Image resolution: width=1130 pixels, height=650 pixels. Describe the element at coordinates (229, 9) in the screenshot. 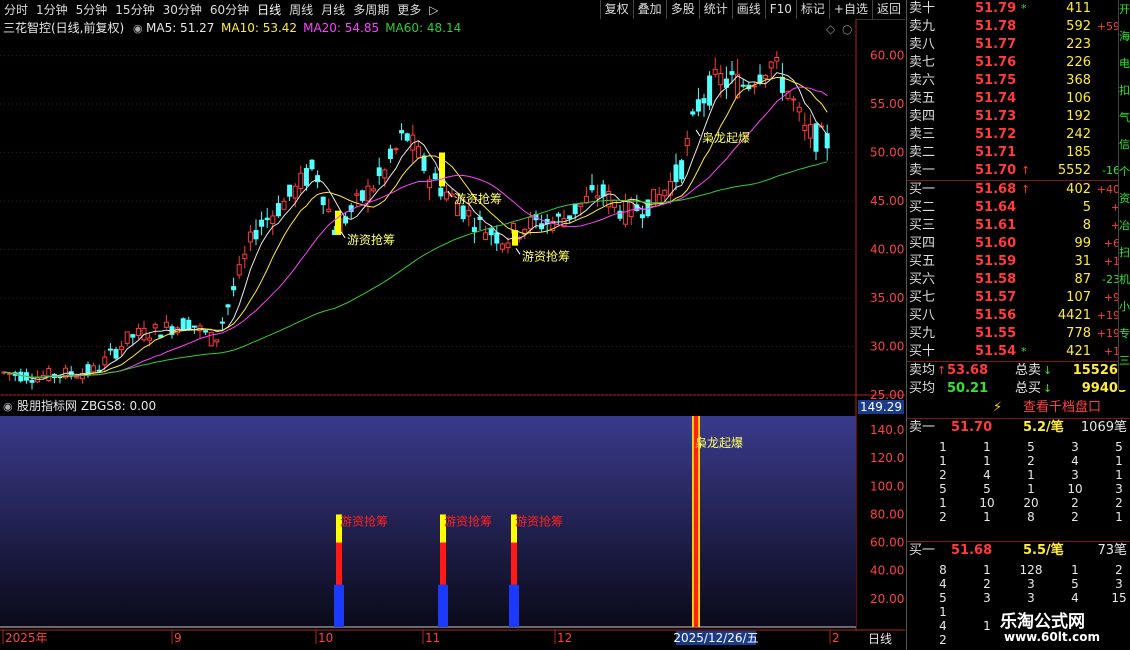

I see `period-tab-5: 60分钟` at that location.